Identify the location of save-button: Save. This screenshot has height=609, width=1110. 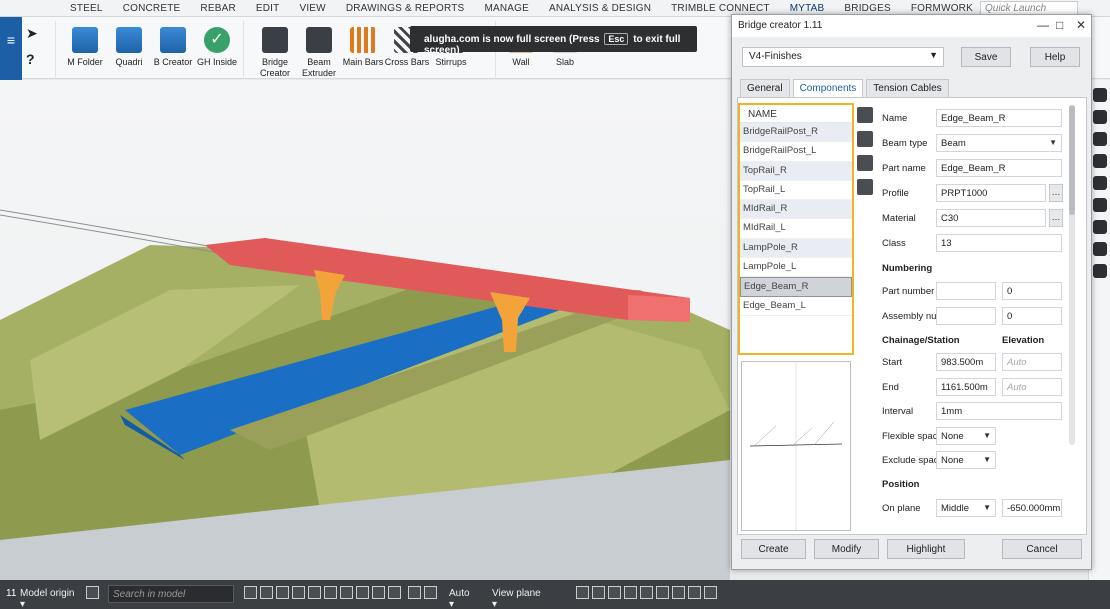
(986, 57).